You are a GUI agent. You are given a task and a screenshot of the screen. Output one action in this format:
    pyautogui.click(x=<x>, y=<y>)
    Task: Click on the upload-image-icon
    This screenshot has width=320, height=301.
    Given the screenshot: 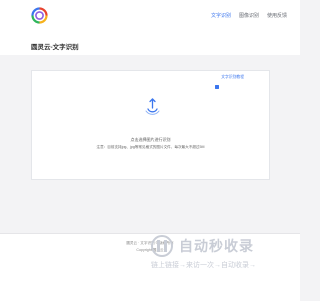 What is the action you would take?
    pyautogui.click(x=152, y=107)
    